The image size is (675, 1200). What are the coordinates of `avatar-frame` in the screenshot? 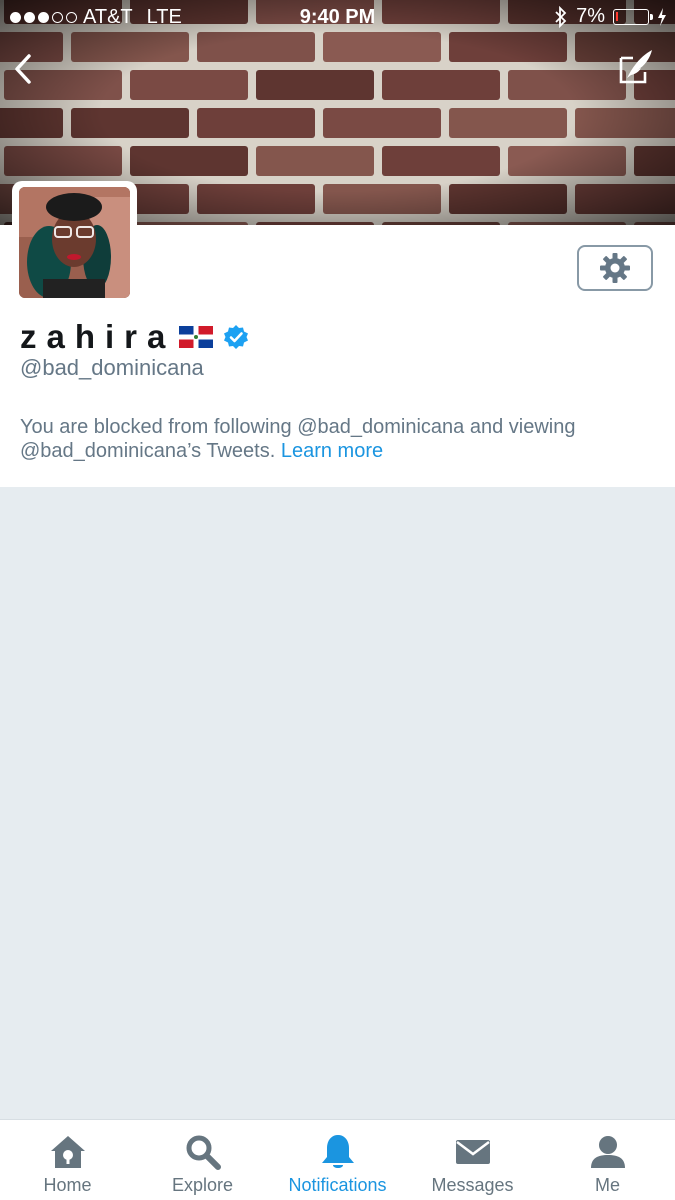 It's located at (74, 242).